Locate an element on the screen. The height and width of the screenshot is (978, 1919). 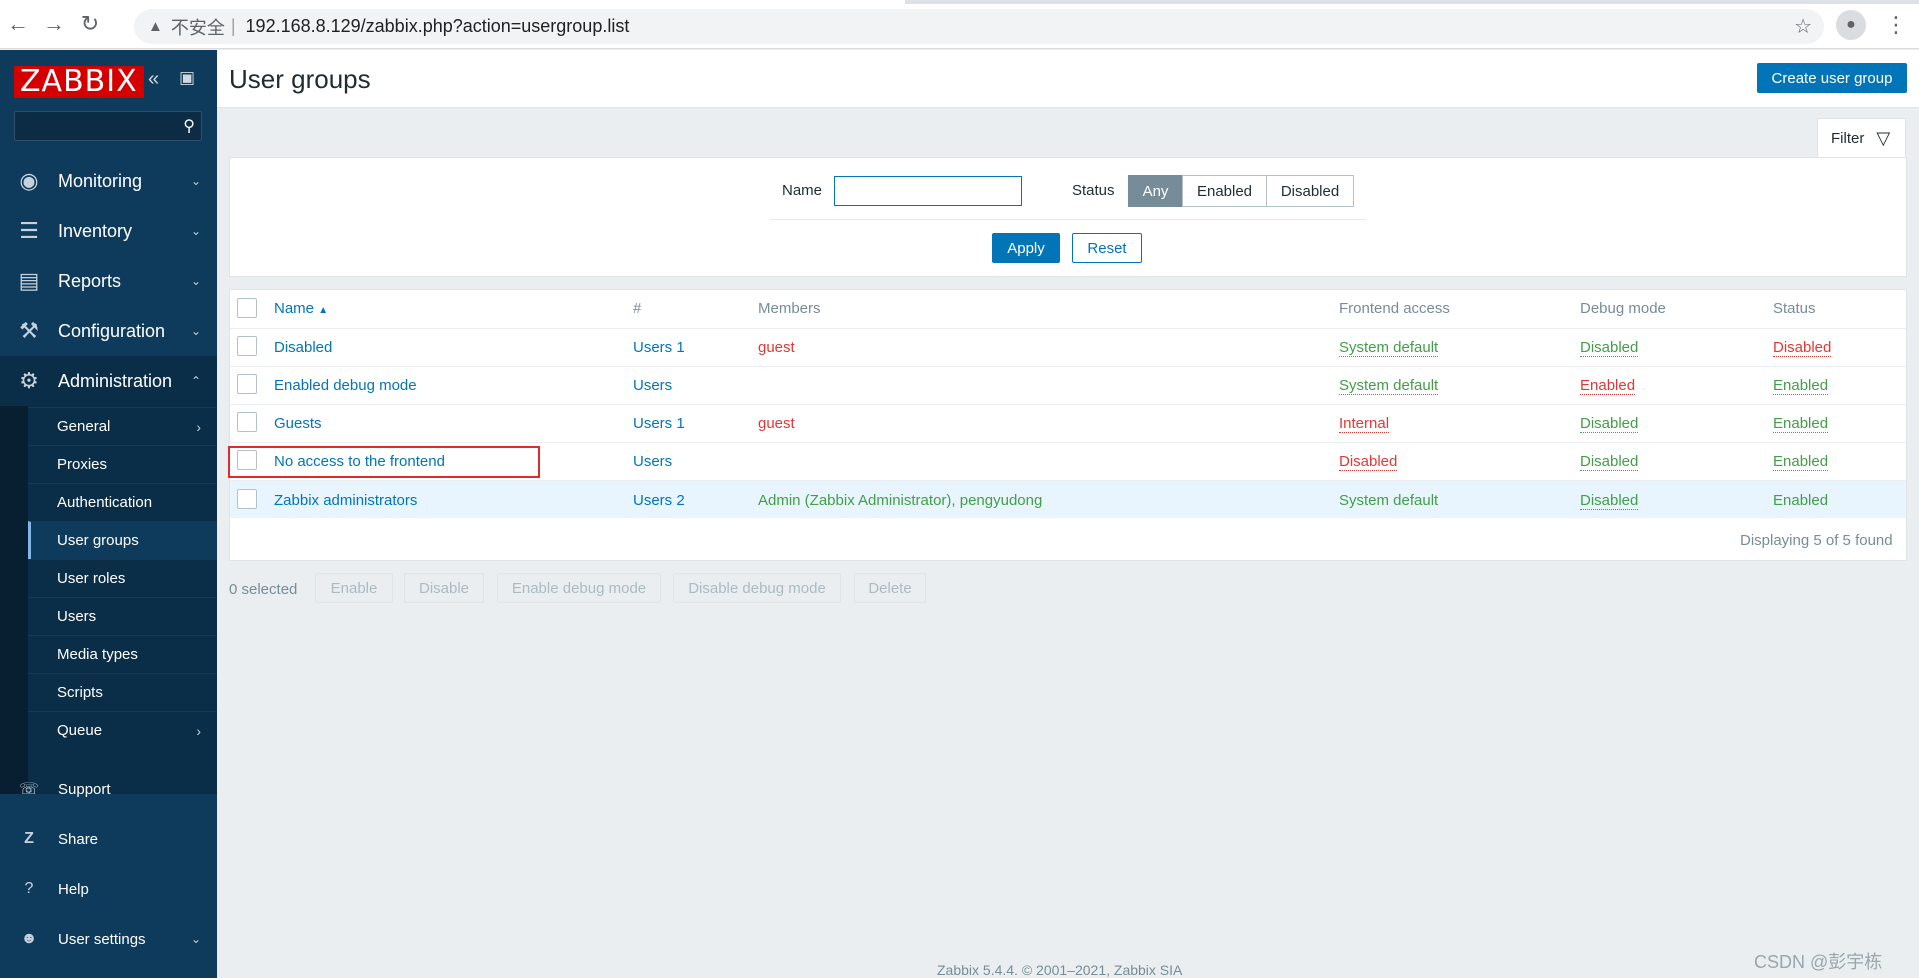
apply-button: Apply is located at coordinates (1026, 248).